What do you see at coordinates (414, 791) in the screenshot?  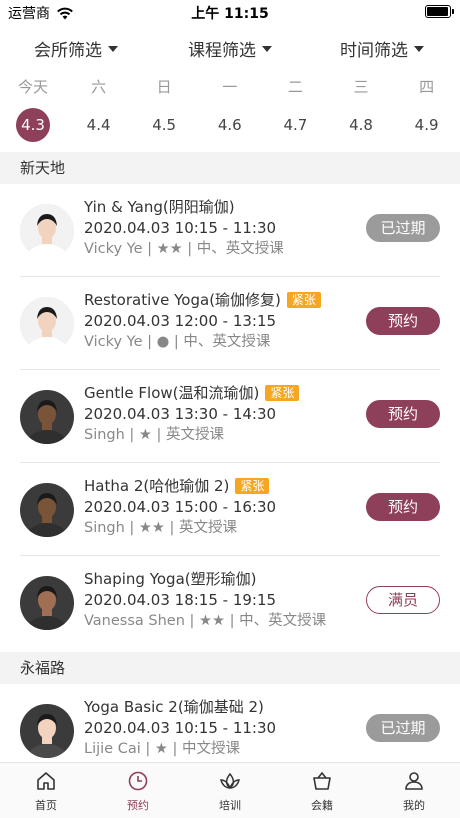 I see `tab-person: 我的` at bounding box center [414, 791].